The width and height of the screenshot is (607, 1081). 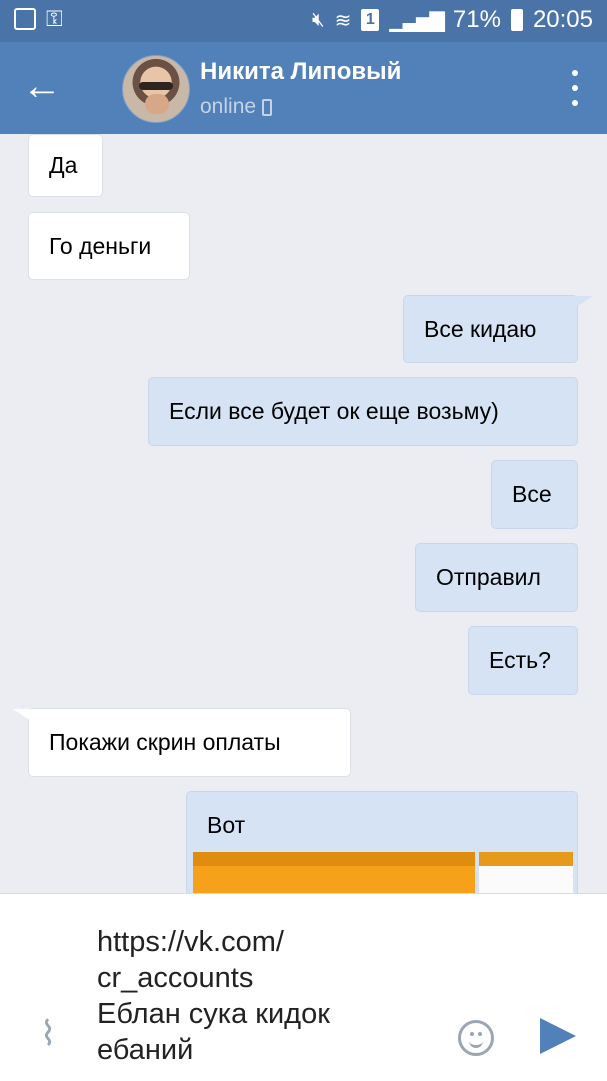 What do you see at coordinates (303, 21) in the screenshot?
I see `status-bar: ⚿ 🔇︎ ≋ 1 ▁▃▅▇ 71% 20:05` at bounding box center [303, 21].